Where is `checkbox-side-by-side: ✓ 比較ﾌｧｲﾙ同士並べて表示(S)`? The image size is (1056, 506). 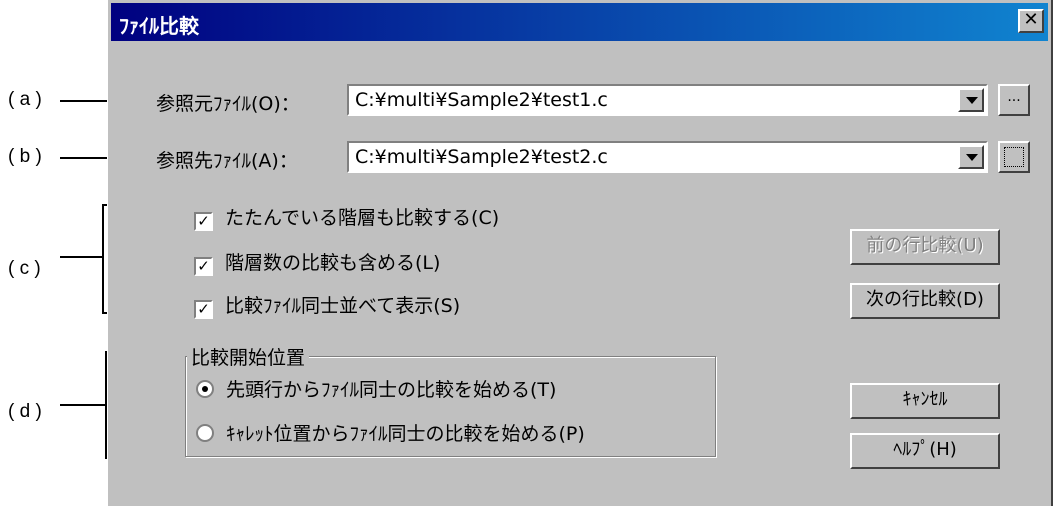 checkbox-side-by-side: ✓ 比較ﾌｧｲﾙ同士並べて表示(S) is located at coordinates (327, 305).